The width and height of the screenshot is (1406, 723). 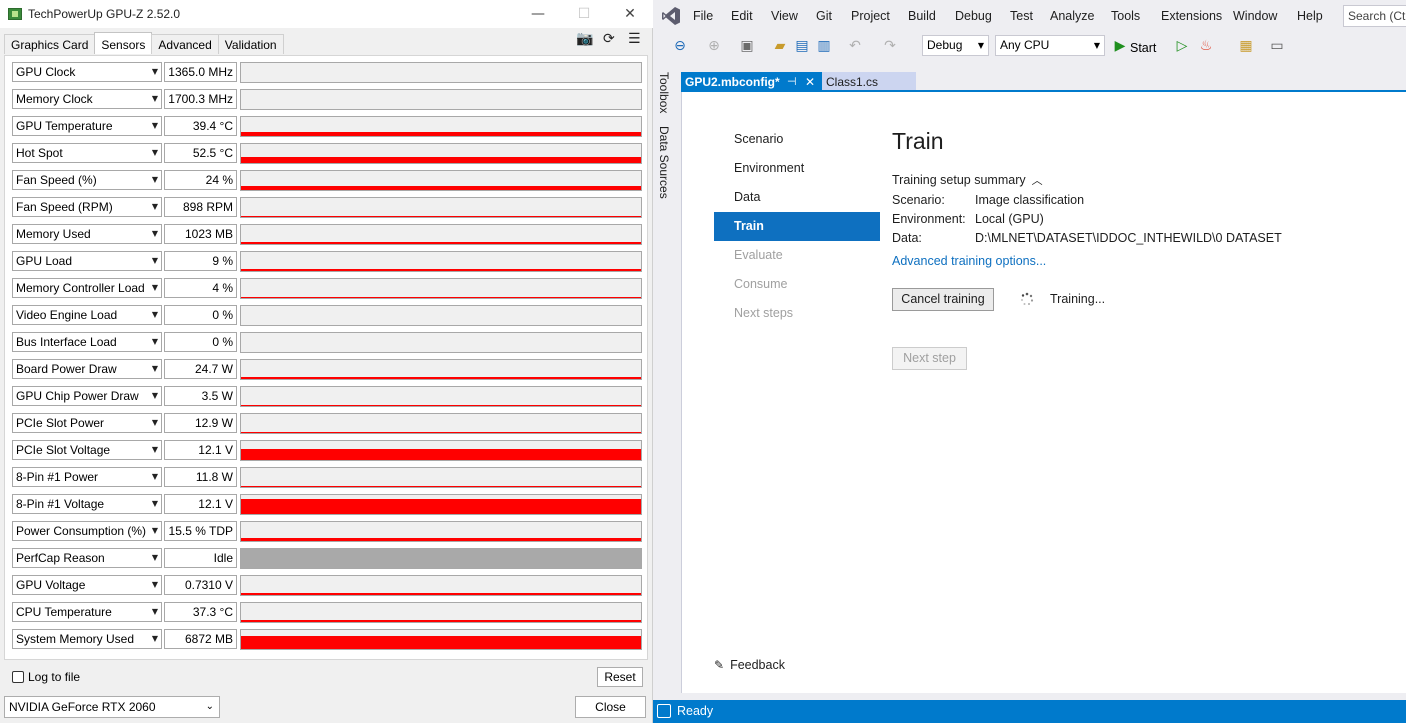 What do you see at coordinates (870, 16) in the screenshot?
I see `menu-project: Project` at bounding box center [870, 16].